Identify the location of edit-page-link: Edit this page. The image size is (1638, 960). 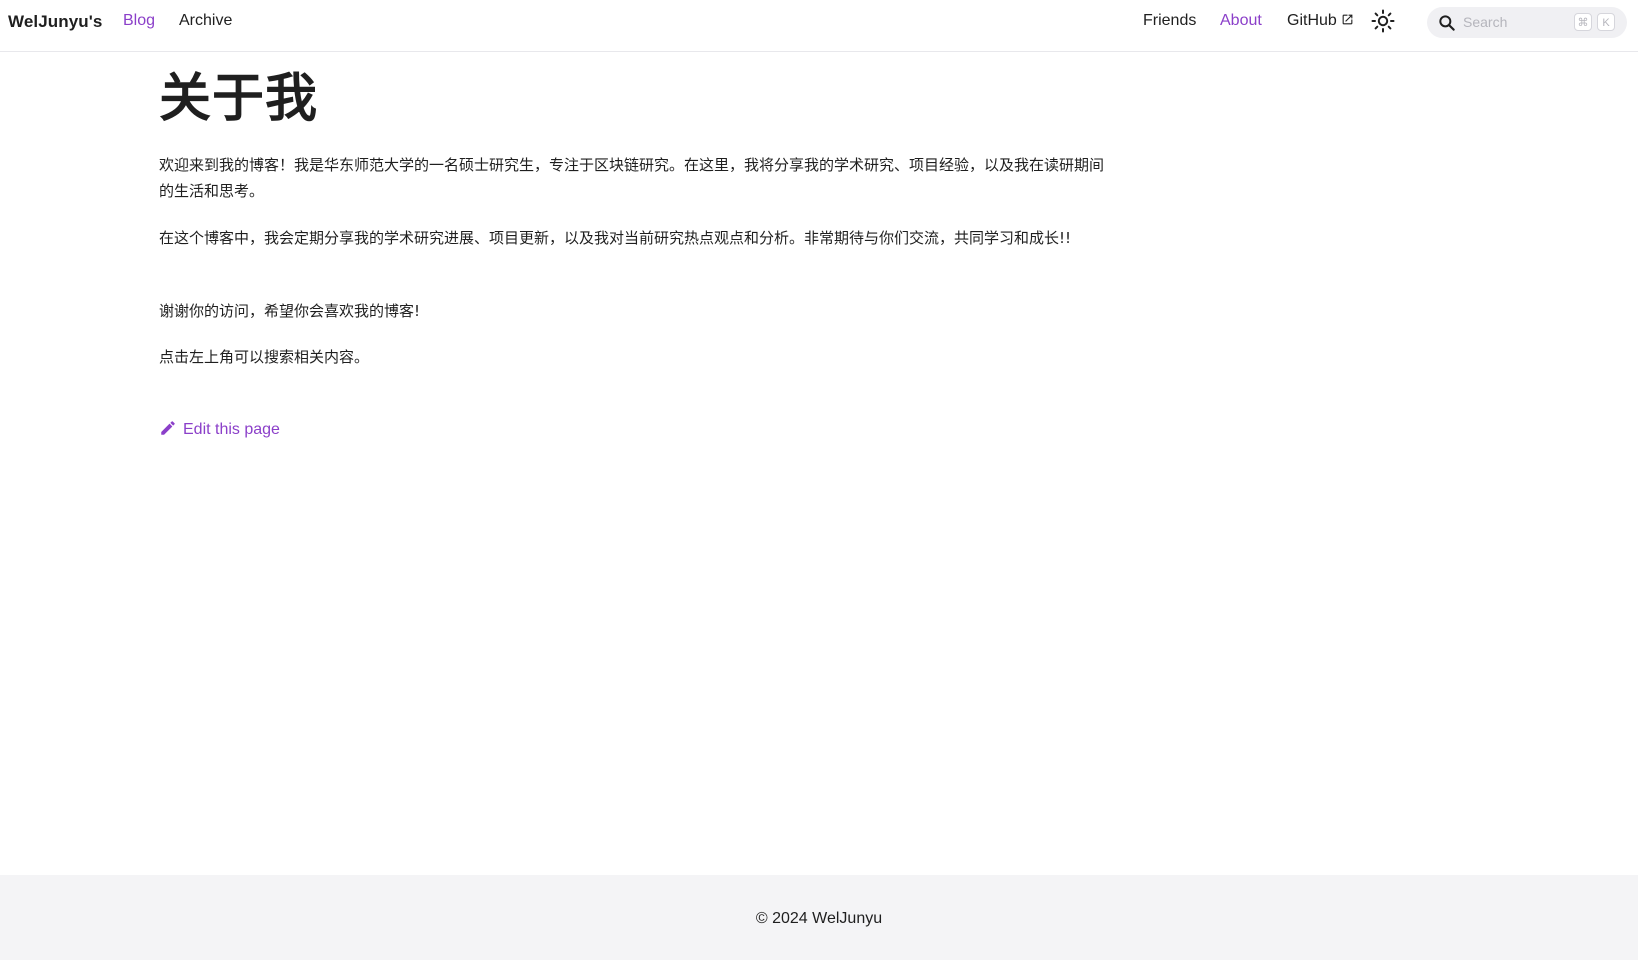
(219, 430).